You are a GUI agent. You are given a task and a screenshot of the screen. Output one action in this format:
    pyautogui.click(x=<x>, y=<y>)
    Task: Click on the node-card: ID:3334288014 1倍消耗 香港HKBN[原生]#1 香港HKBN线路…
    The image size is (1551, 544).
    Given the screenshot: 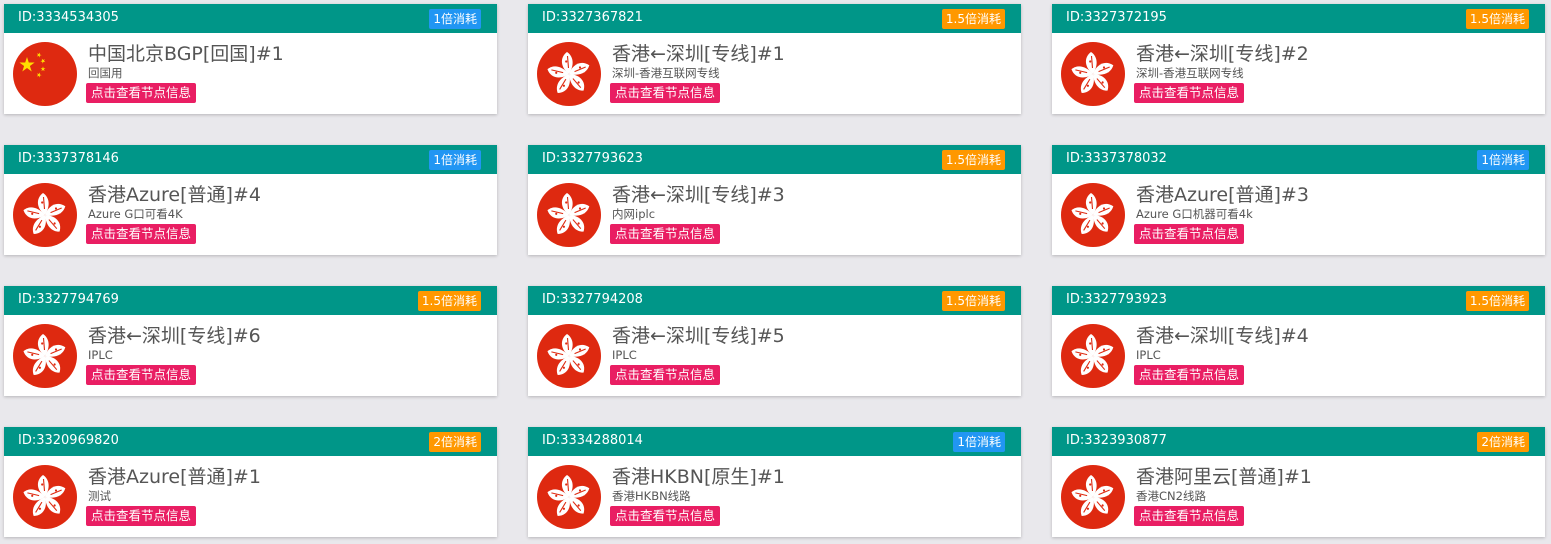 What is the action you would take?
    pyautogui.click(x=774, y=482)
    